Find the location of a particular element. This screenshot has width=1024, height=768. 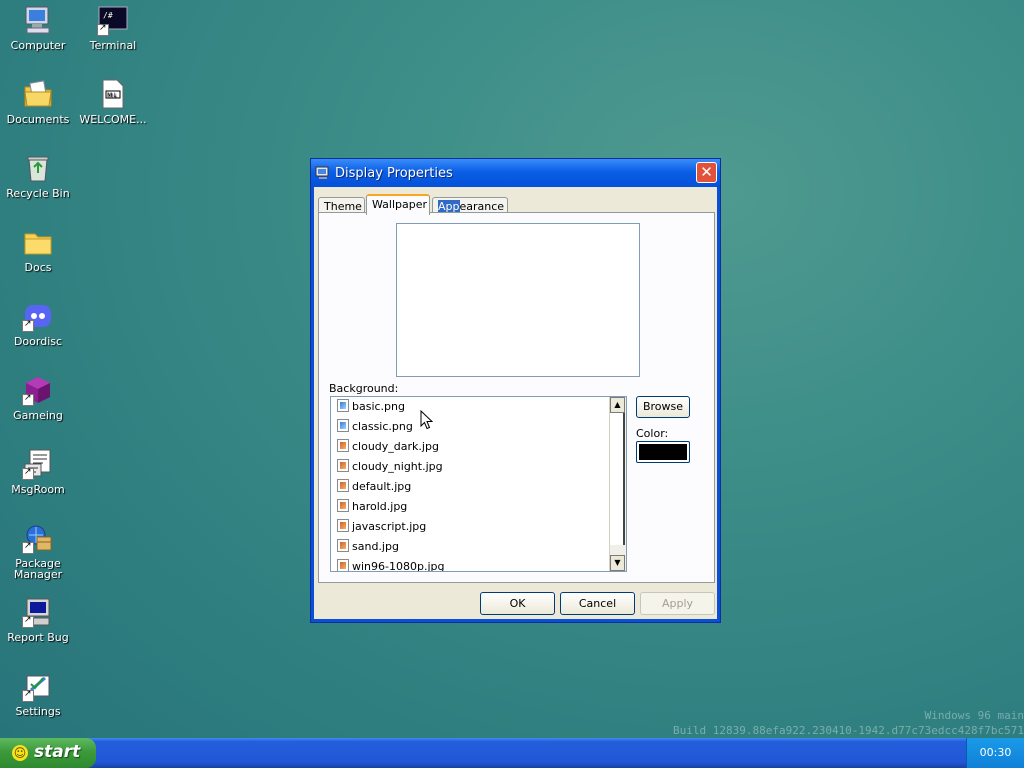

cancel-button-label: Cancel is located at coordinates (597, 603).